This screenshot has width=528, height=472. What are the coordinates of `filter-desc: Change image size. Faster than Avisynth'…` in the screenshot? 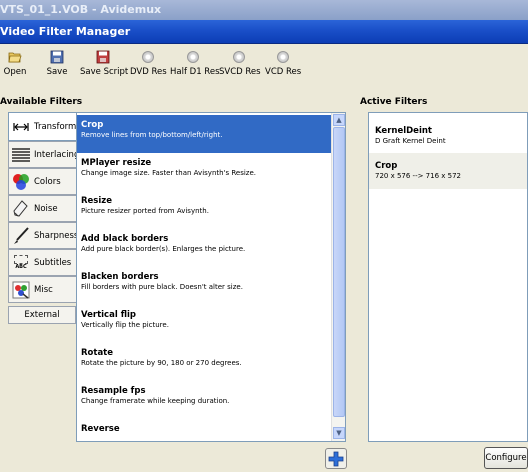 It's located at (169, 173).